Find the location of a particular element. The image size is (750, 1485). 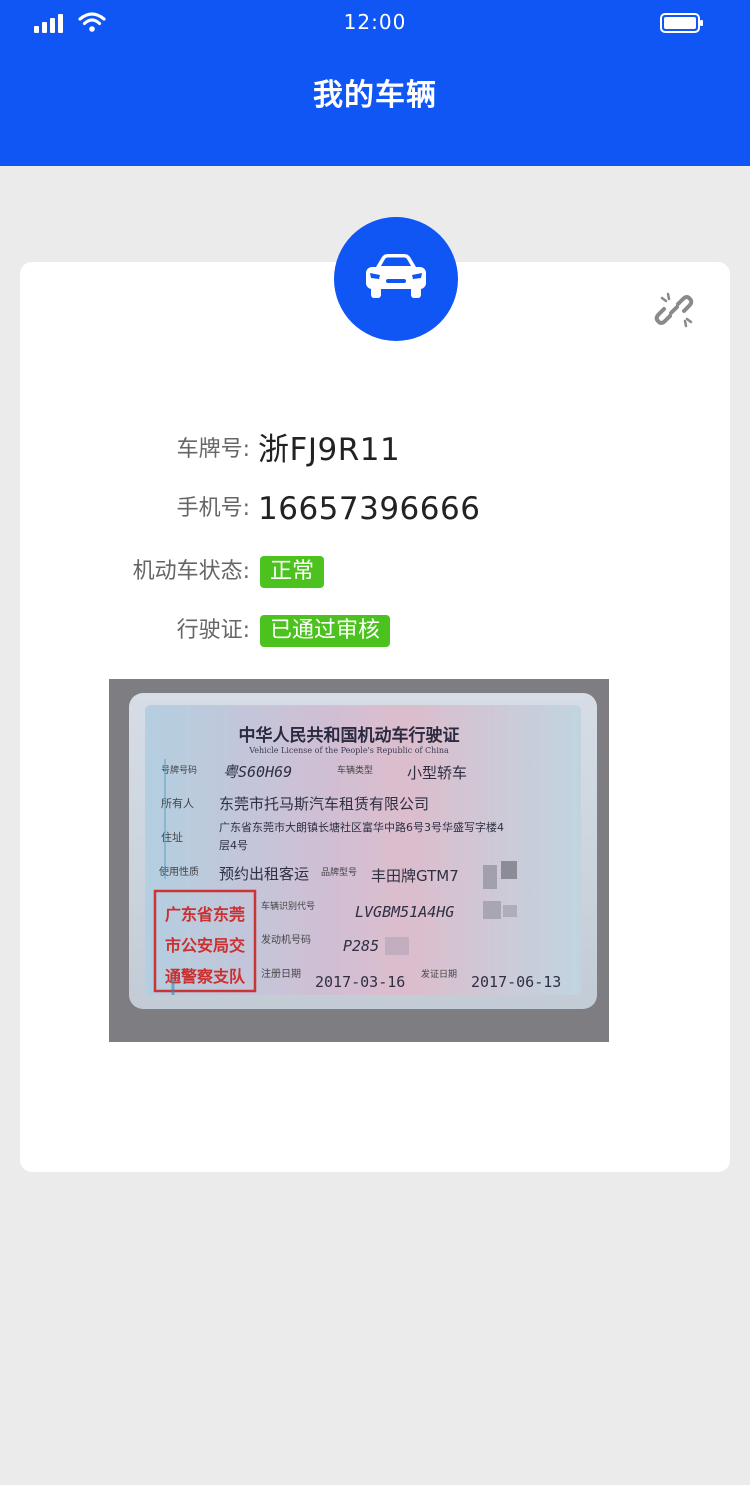

license-stamp-line3: 通警察支队 is located at coordinates (205, 976).